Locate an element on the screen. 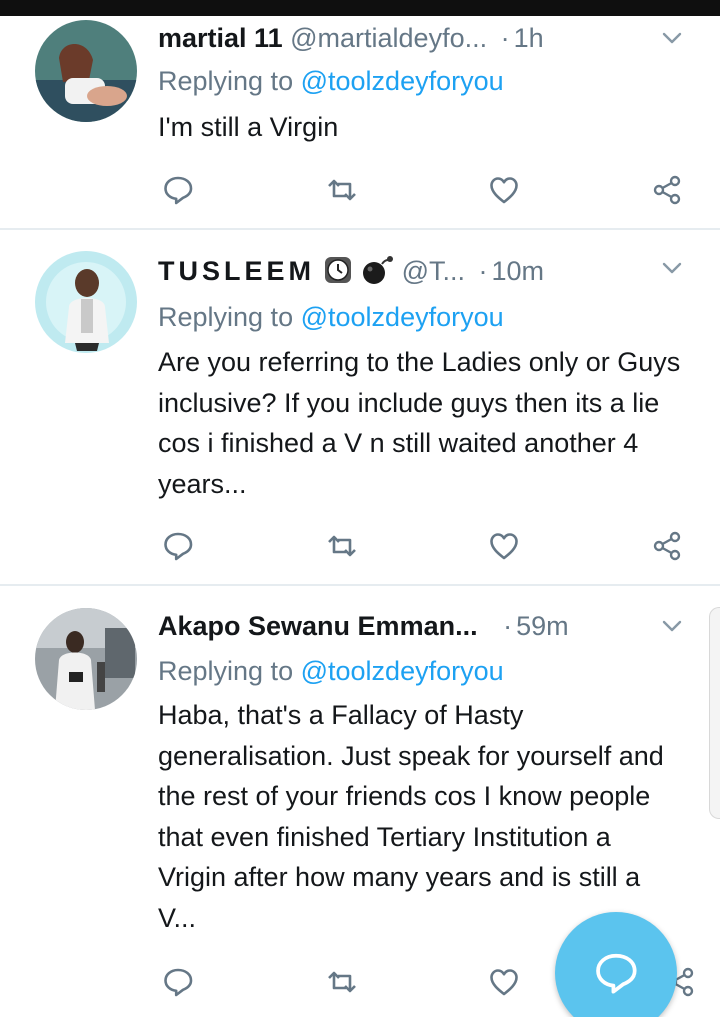 Image resolution: width=720 pixels, height=1017 pixels. tweet-header: martial 11 @martialdeyfo... · 1h is located at coordinates (419, 38).